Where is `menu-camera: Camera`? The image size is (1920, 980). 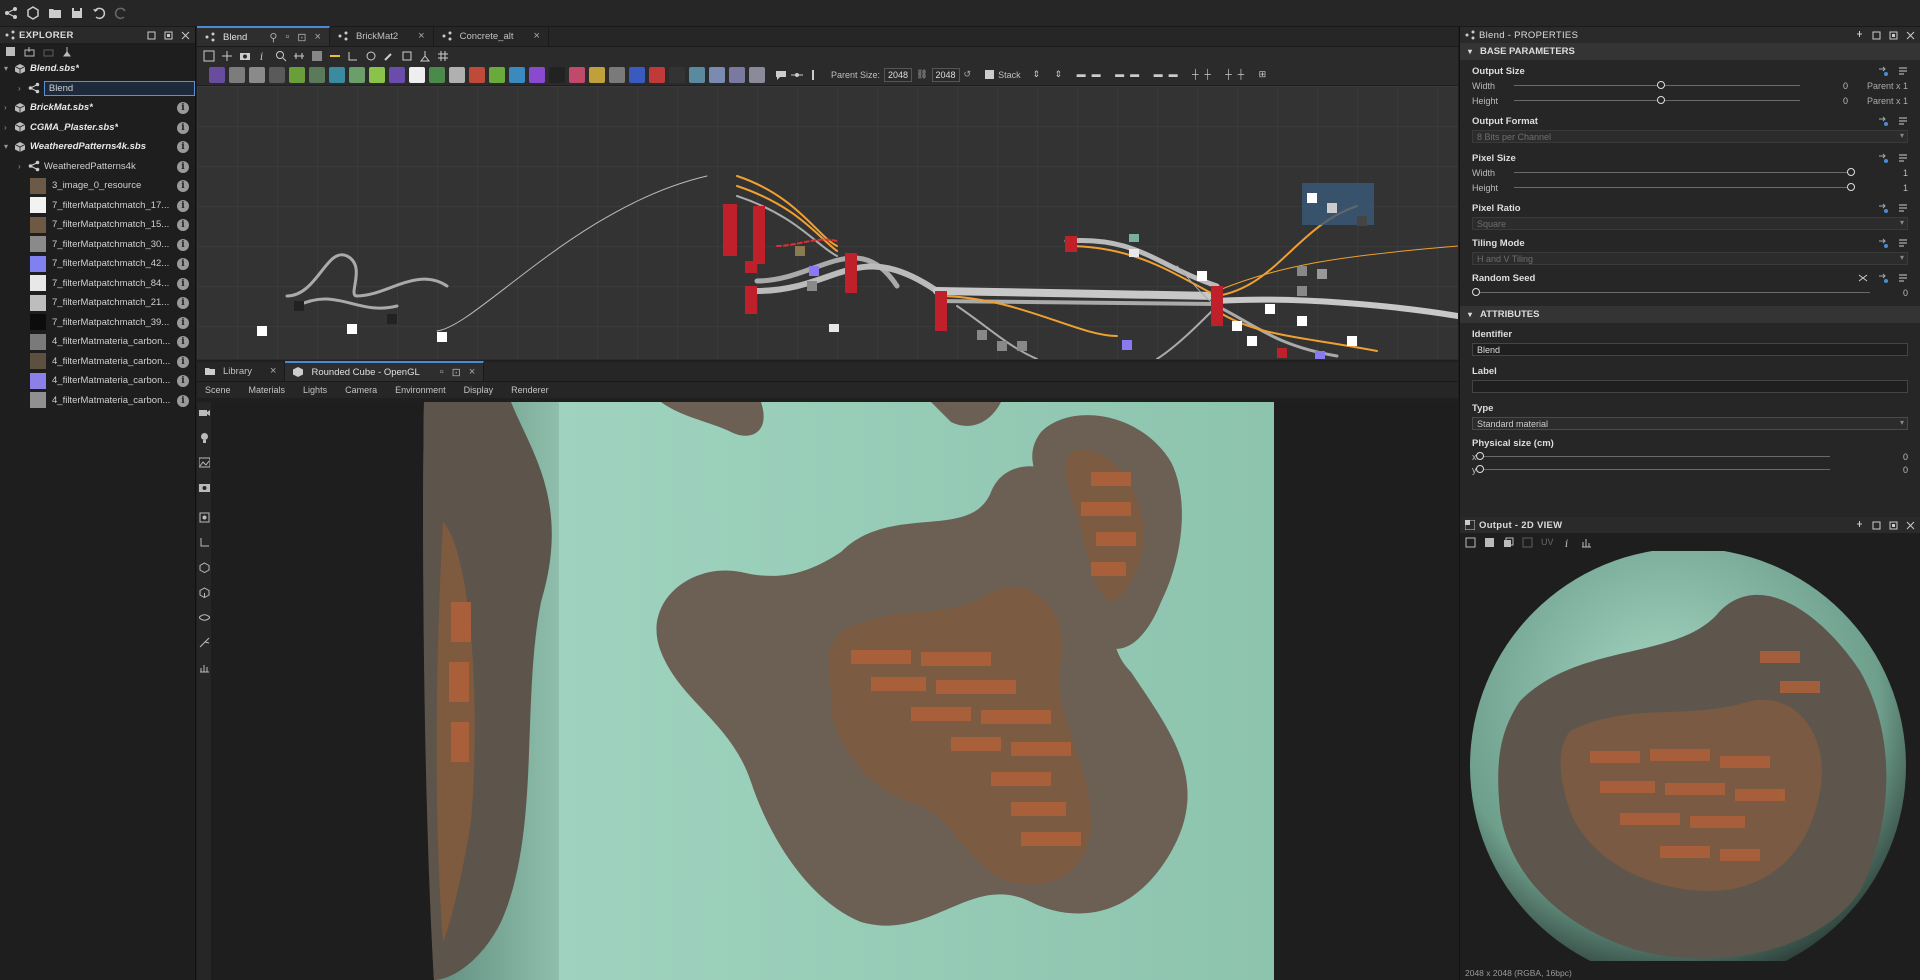 menu-camera: Camera is located at coordinates (361, 390).